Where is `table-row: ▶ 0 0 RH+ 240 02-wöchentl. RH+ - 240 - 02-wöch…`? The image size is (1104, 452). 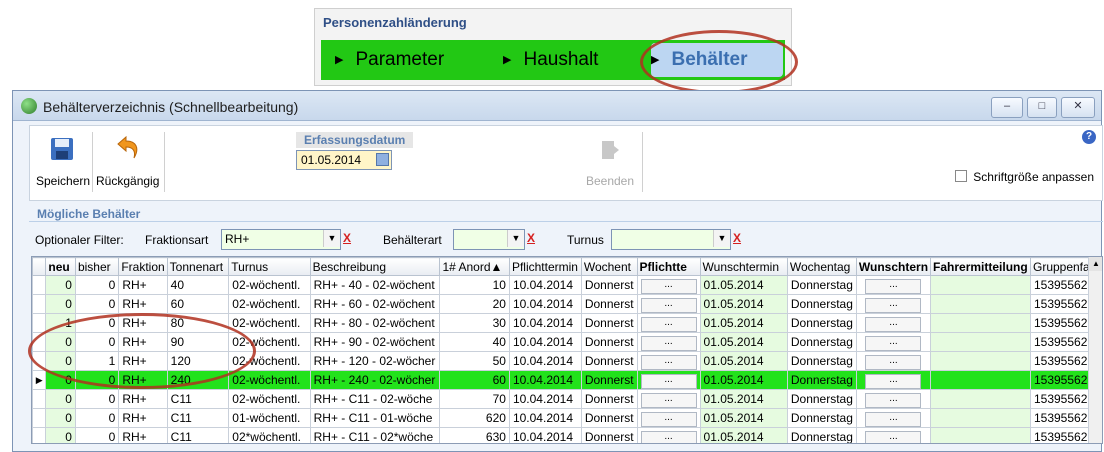
table-row: ▶ 0 0 RH+ 240 02-wöchentl. RH+ - 240 - 02-wöch… is located at coordinates (567, 380).